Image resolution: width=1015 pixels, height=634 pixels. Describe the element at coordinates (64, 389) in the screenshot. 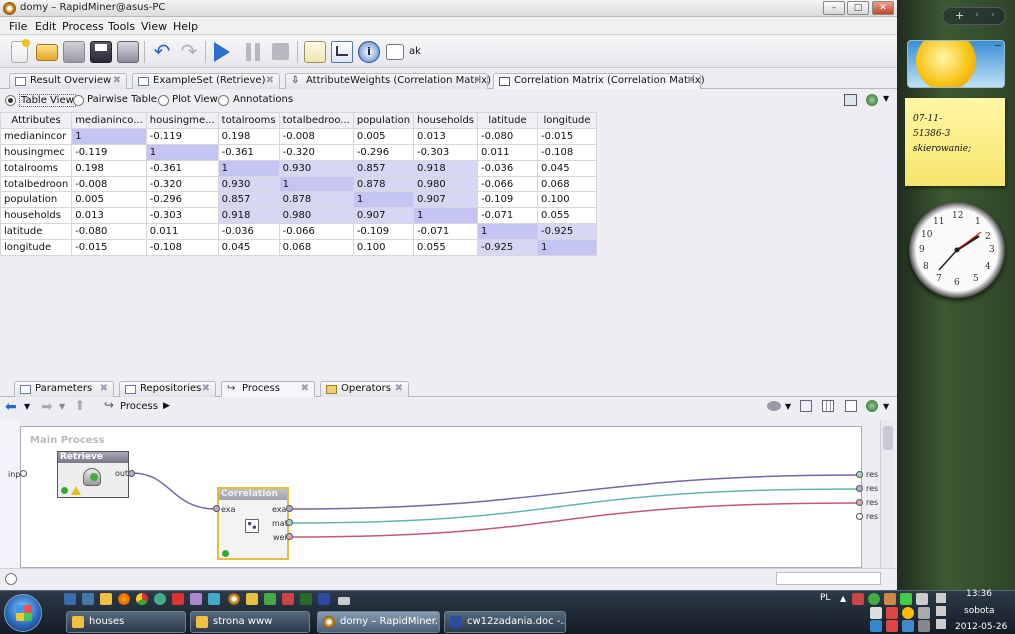

I see `tab-parameters: Parameters ✖` at that location.